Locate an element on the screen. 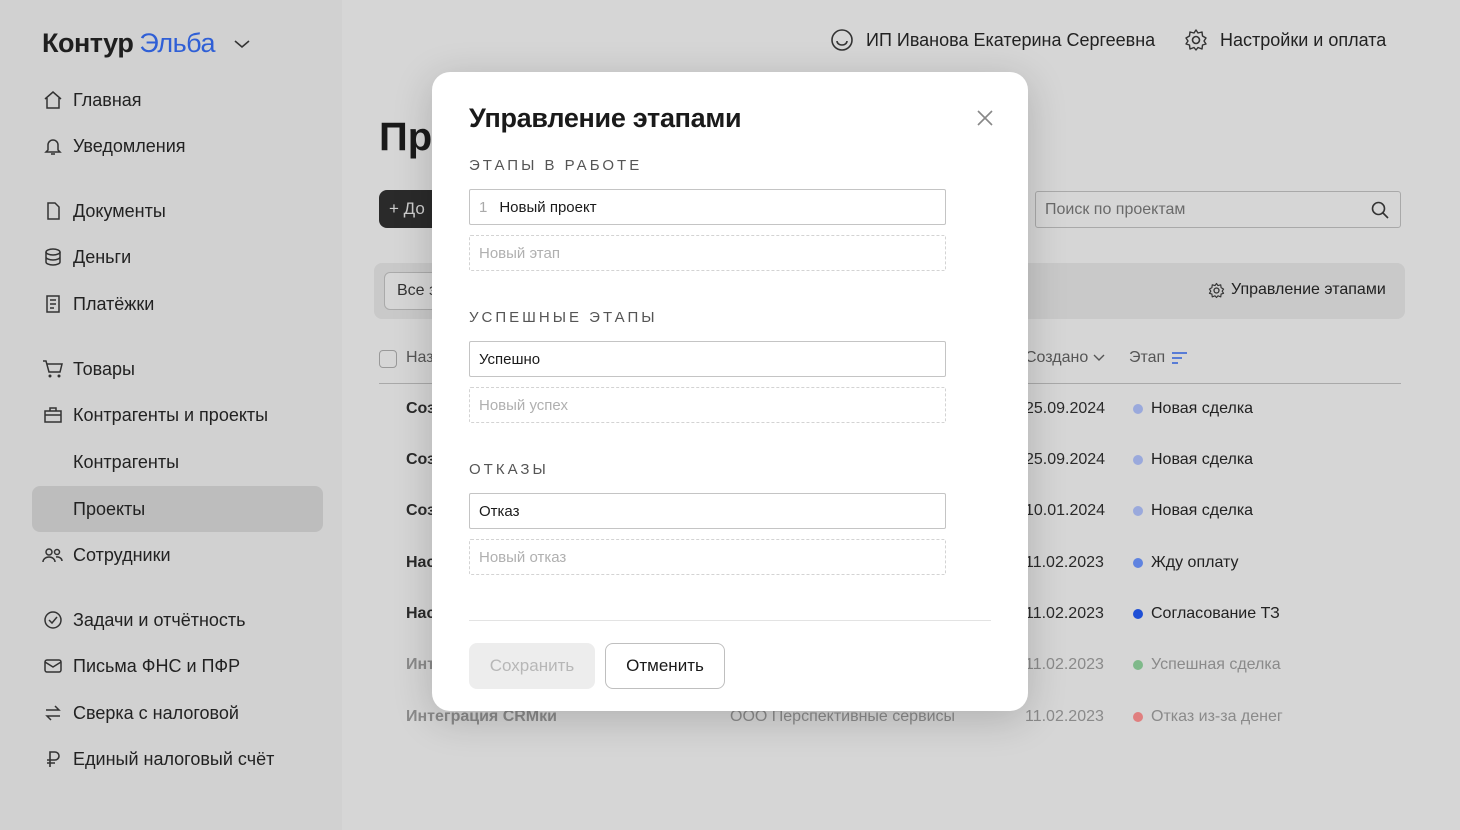 This screenshot has height=830, width=1460. stage-field-new-project: 1 Новый проект is located at coordinates (707, 207).